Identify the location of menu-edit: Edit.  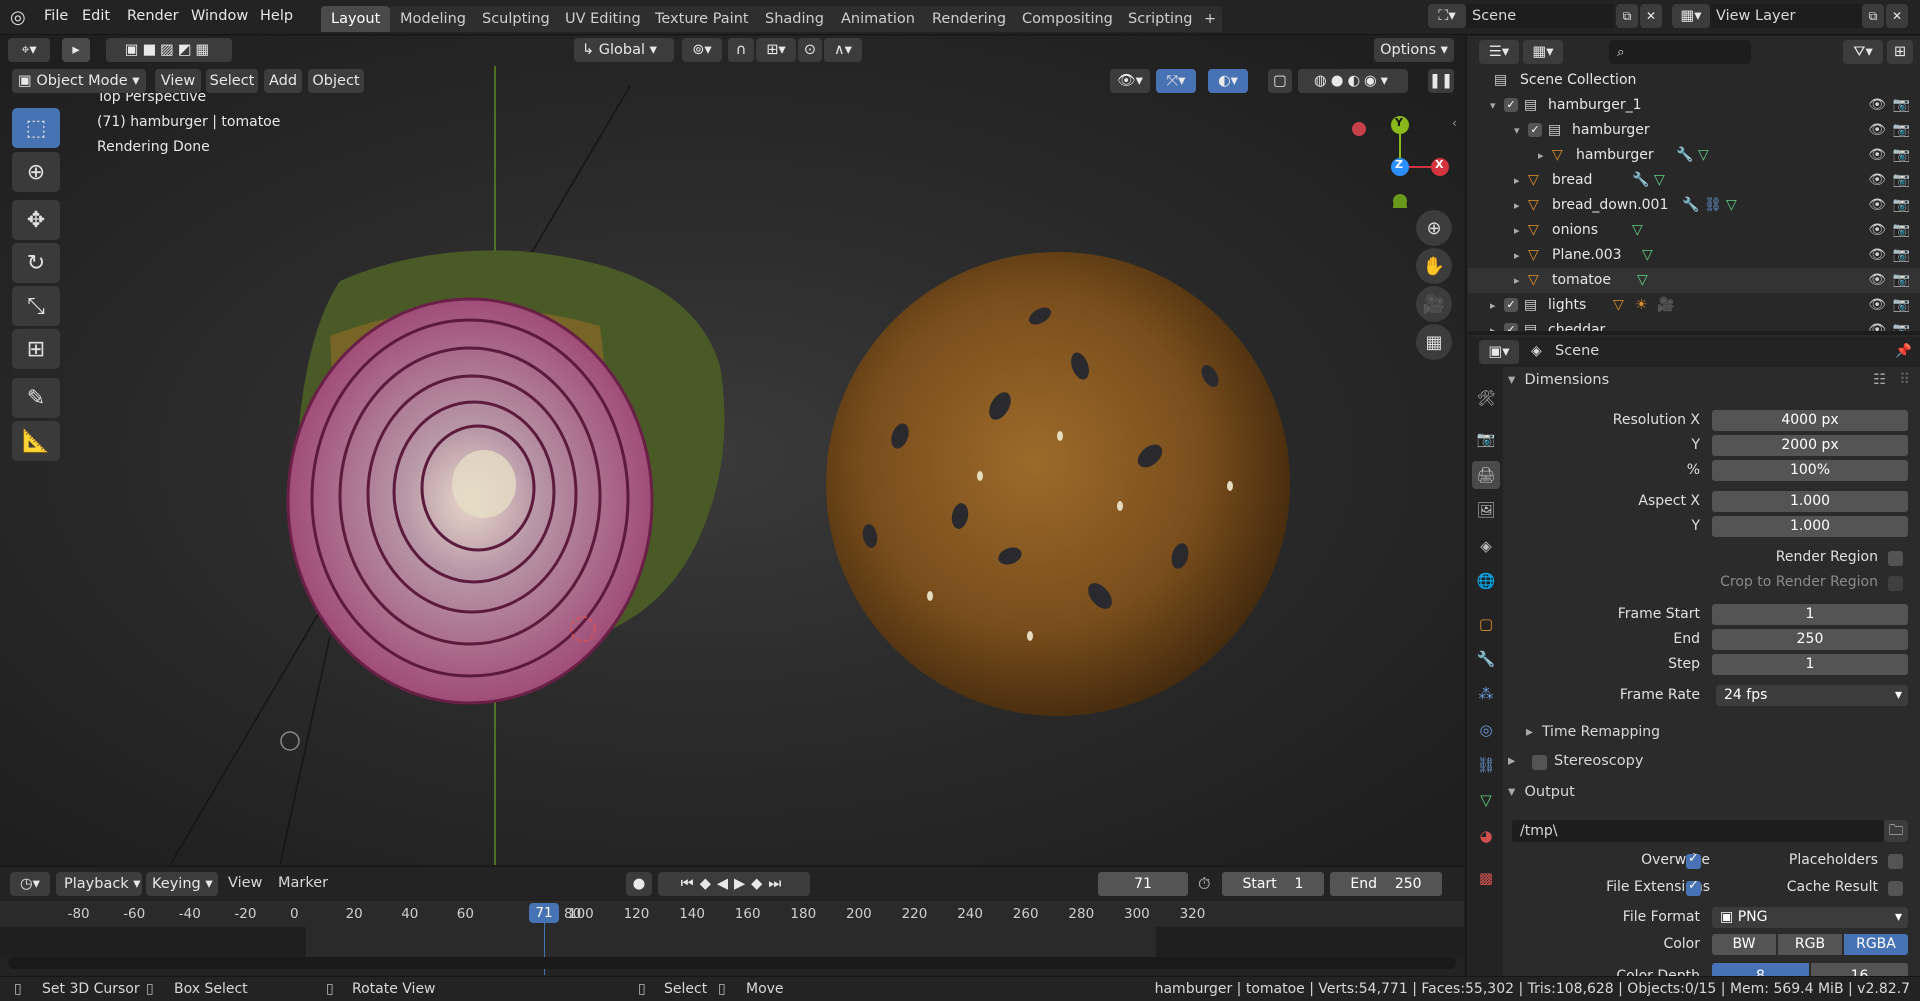
(96, 16).